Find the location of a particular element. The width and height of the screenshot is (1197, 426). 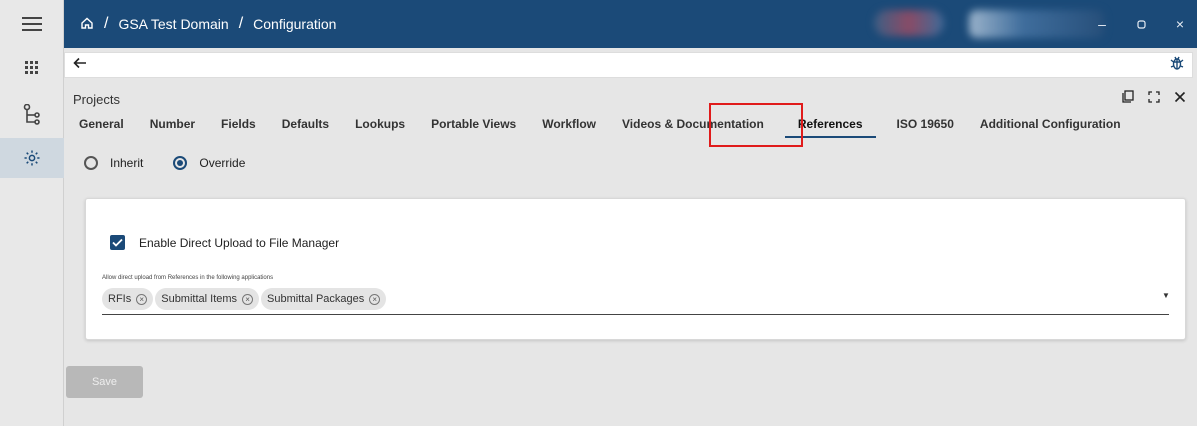

home-icon is located at coordinates (87, 24).